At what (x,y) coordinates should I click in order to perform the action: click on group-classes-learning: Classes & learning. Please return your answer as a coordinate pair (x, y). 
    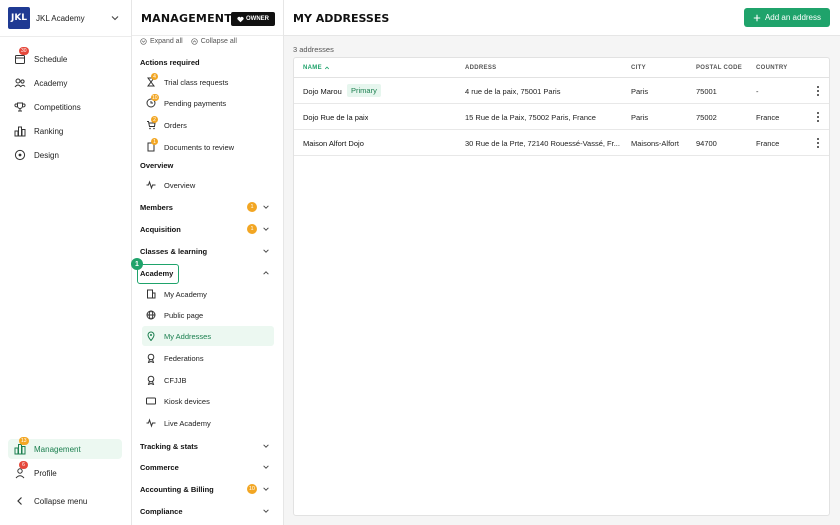
    Looking at the image, I should click on (205, 251).